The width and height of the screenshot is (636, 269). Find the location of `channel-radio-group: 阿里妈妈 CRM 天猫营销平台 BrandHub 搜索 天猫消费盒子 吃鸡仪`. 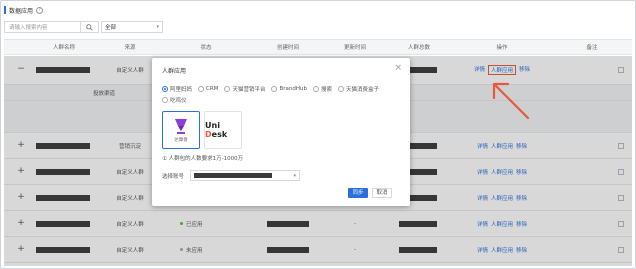

channel-radio-group: 阿里妈妈 CRM 天猫营销平台 BrandHub 搜索 天猫消费盒子 吃鸡仪 is located at coordinates (284, 94).